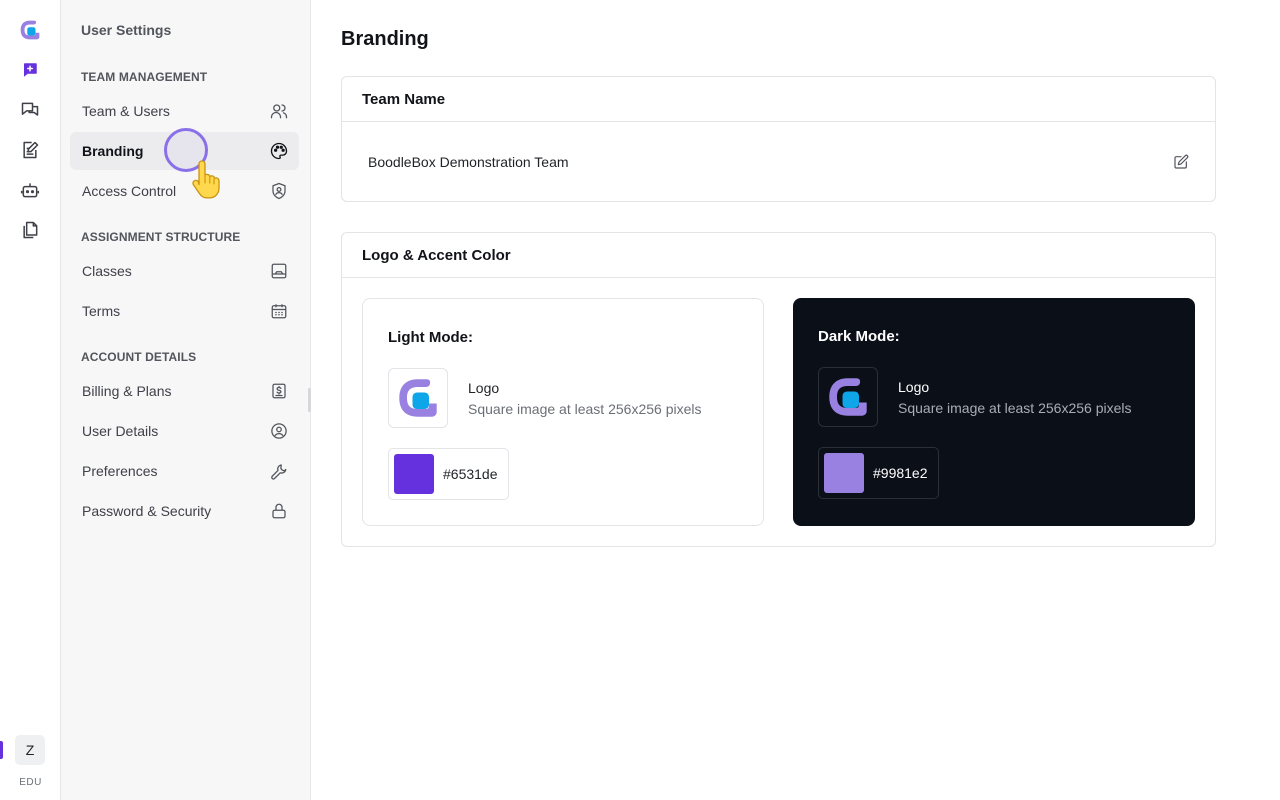 This screenshot has width=1280, height=800. Describe the element at coordinates (144, 77) in the screenshot. I see `section-label-team-management: TEAM MANAGEMENT` at that location.